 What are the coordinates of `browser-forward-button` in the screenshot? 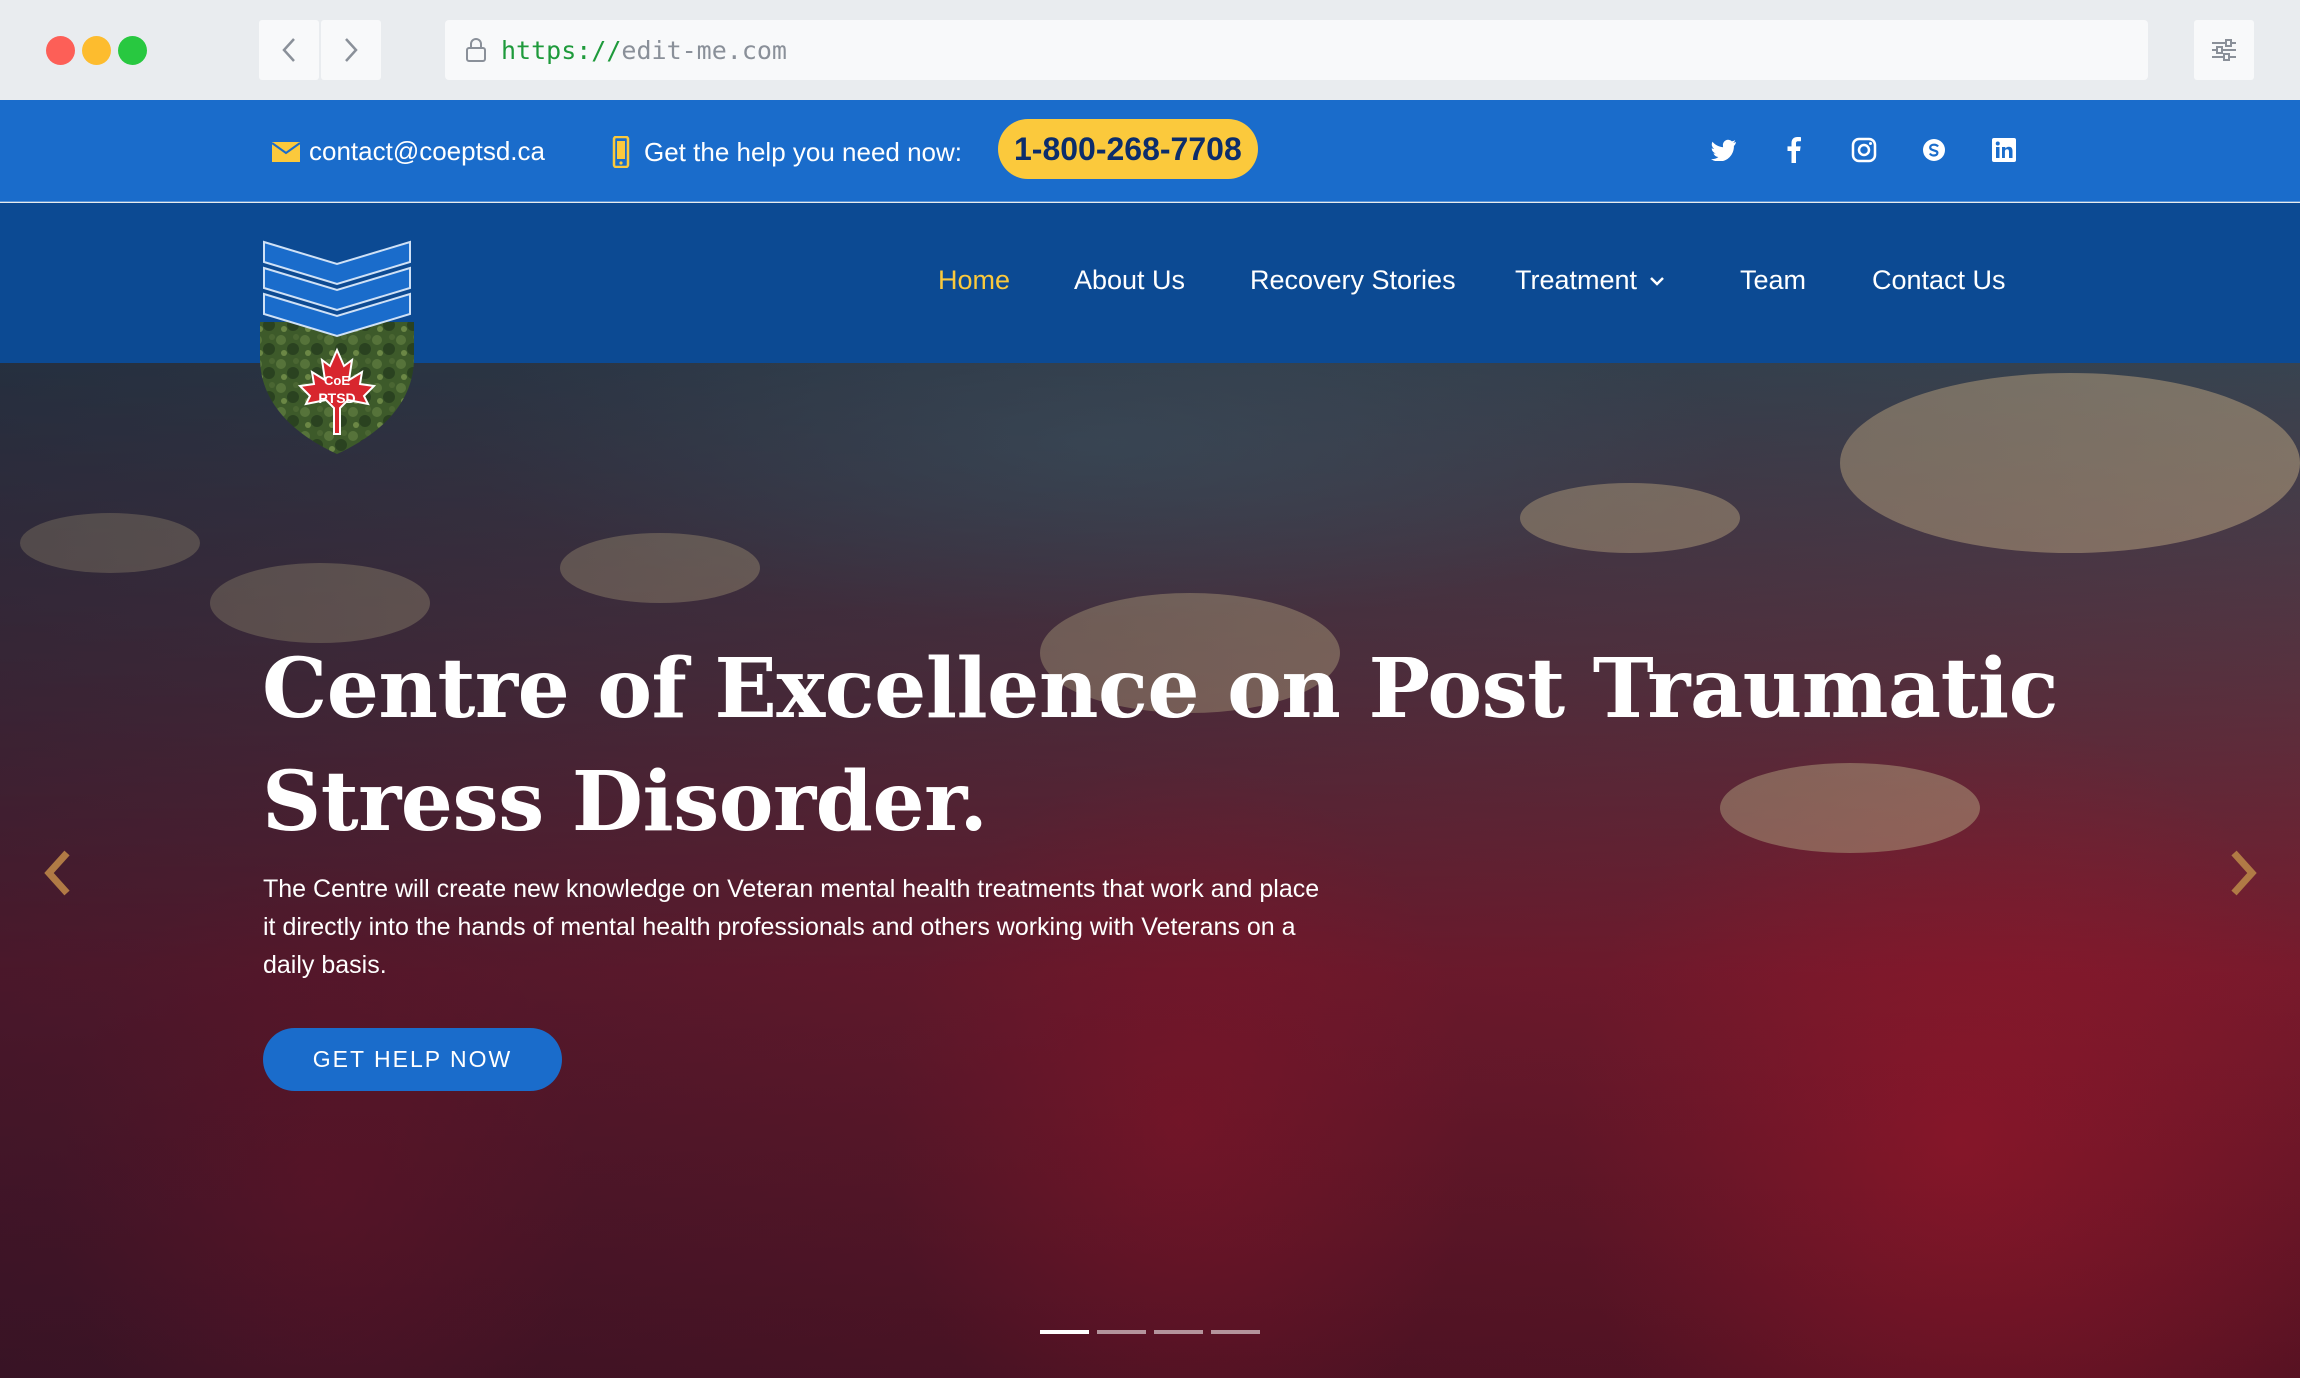 It's located at (351, 50).